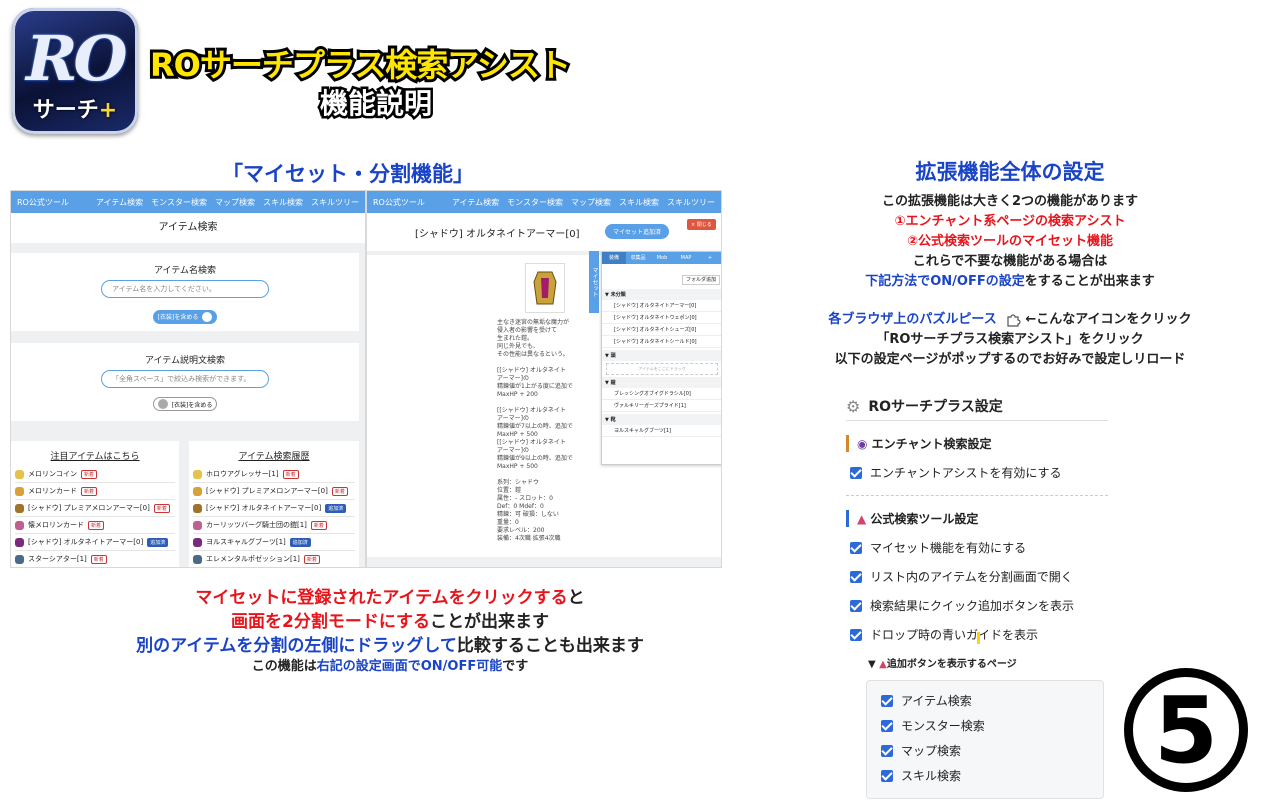  What do you see at coordinates (979, 547) in the screenshot?
I see `official-option: マイセット機能を有効にする` at bounding box center [979, 547].